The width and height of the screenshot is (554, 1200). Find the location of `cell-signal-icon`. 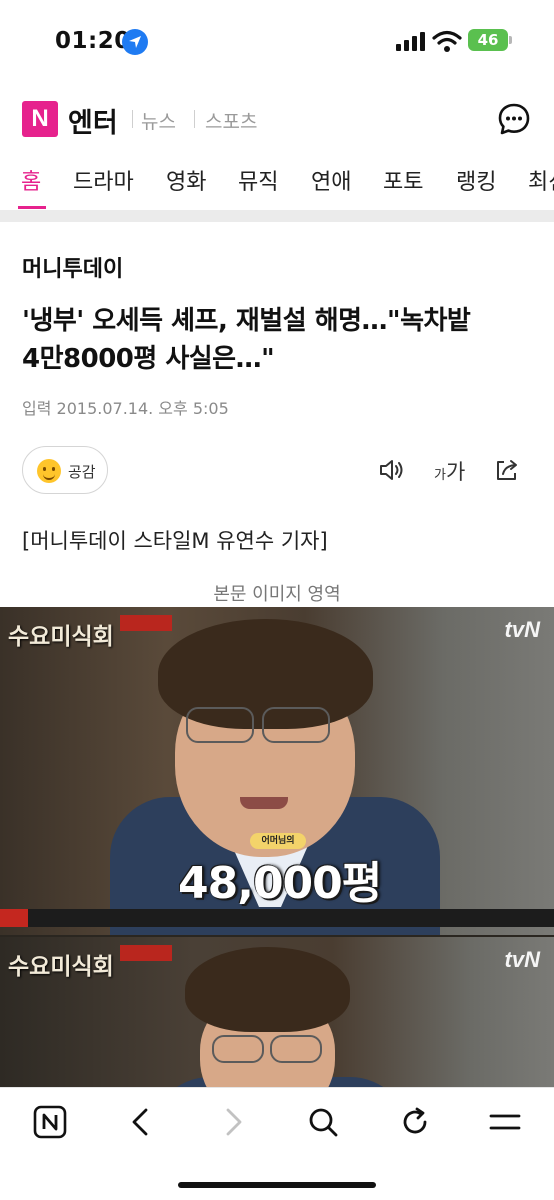

cell-signal-icon is located at coordinates (412, 41).